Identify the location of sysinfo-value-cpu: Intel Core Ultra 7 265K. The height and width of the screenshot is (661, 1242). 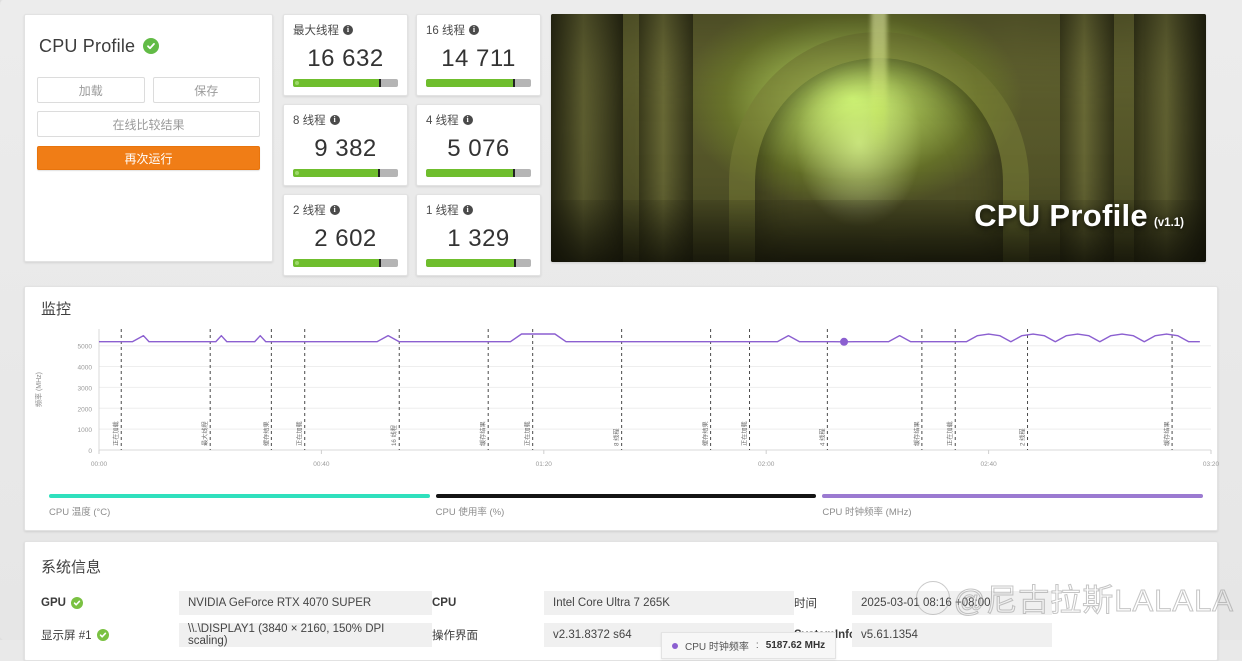
(669, 603).